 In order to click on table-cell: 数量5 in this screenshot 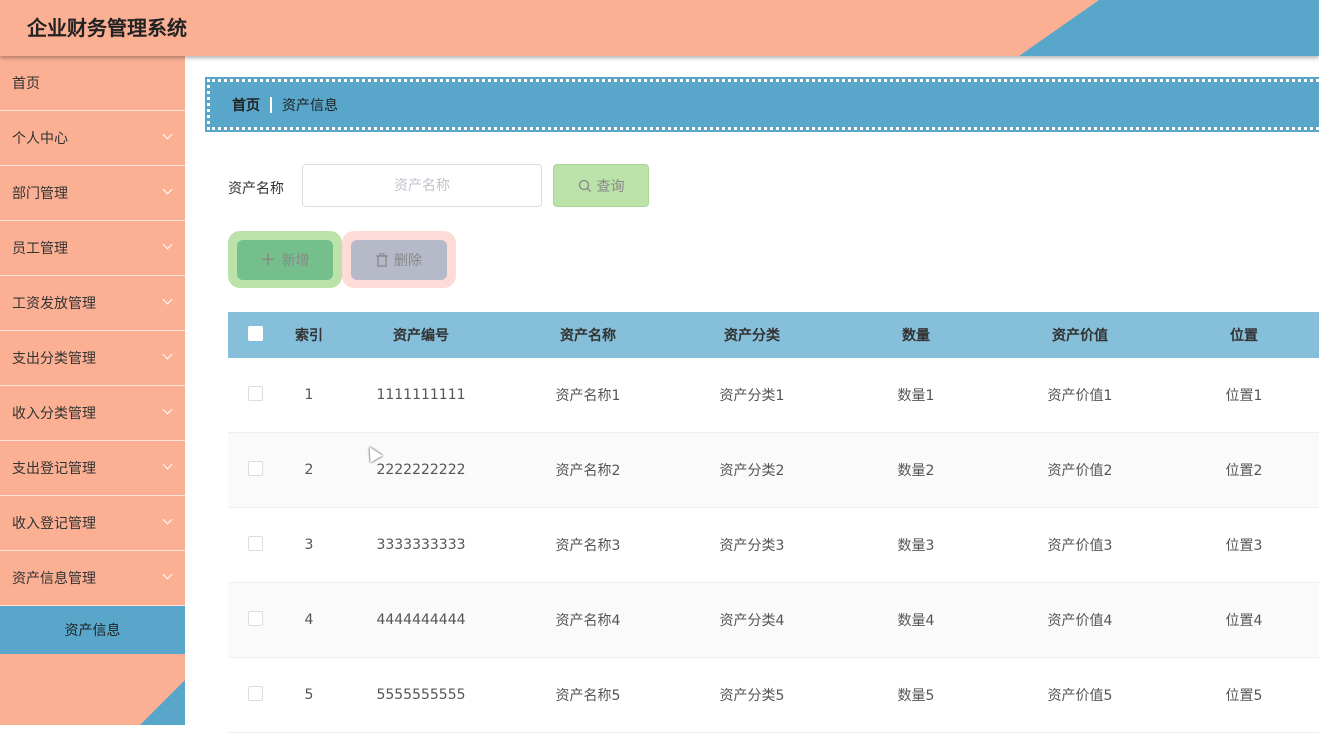, I will do `click(916, 696)`.